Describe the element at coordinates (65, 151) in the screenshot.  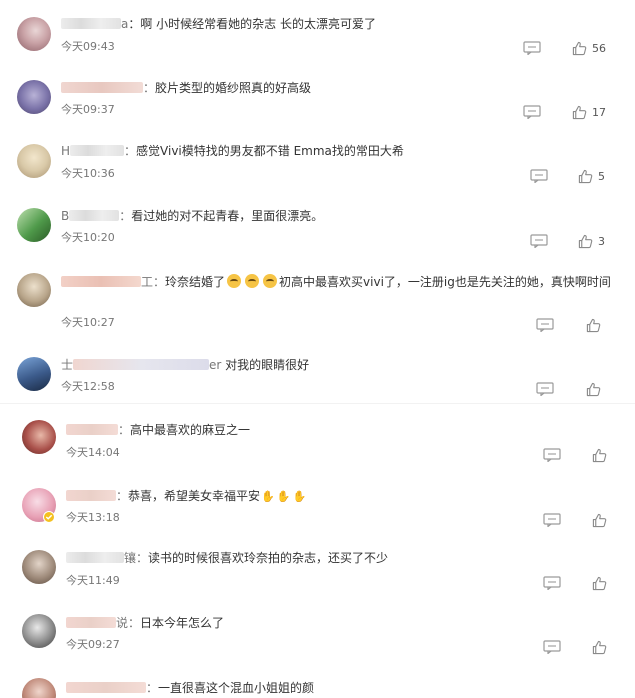
I see `username-prefix: H` at that location.